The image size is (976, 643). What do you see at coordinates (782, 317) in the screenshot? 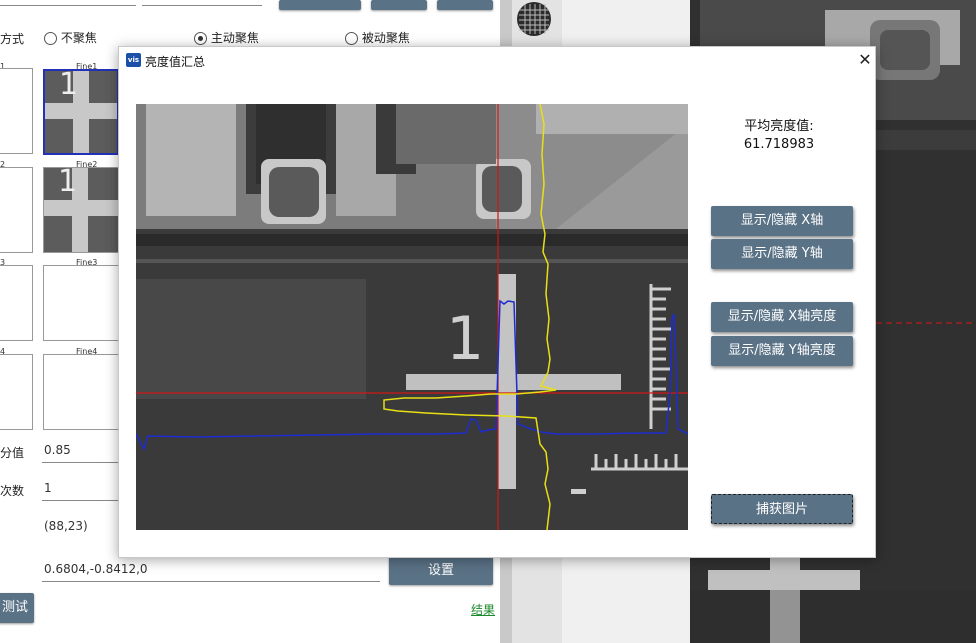
I see `toggle-x-brightness-button: 显示/隐藏 X轴亮度` at bounding box center [782, 317].